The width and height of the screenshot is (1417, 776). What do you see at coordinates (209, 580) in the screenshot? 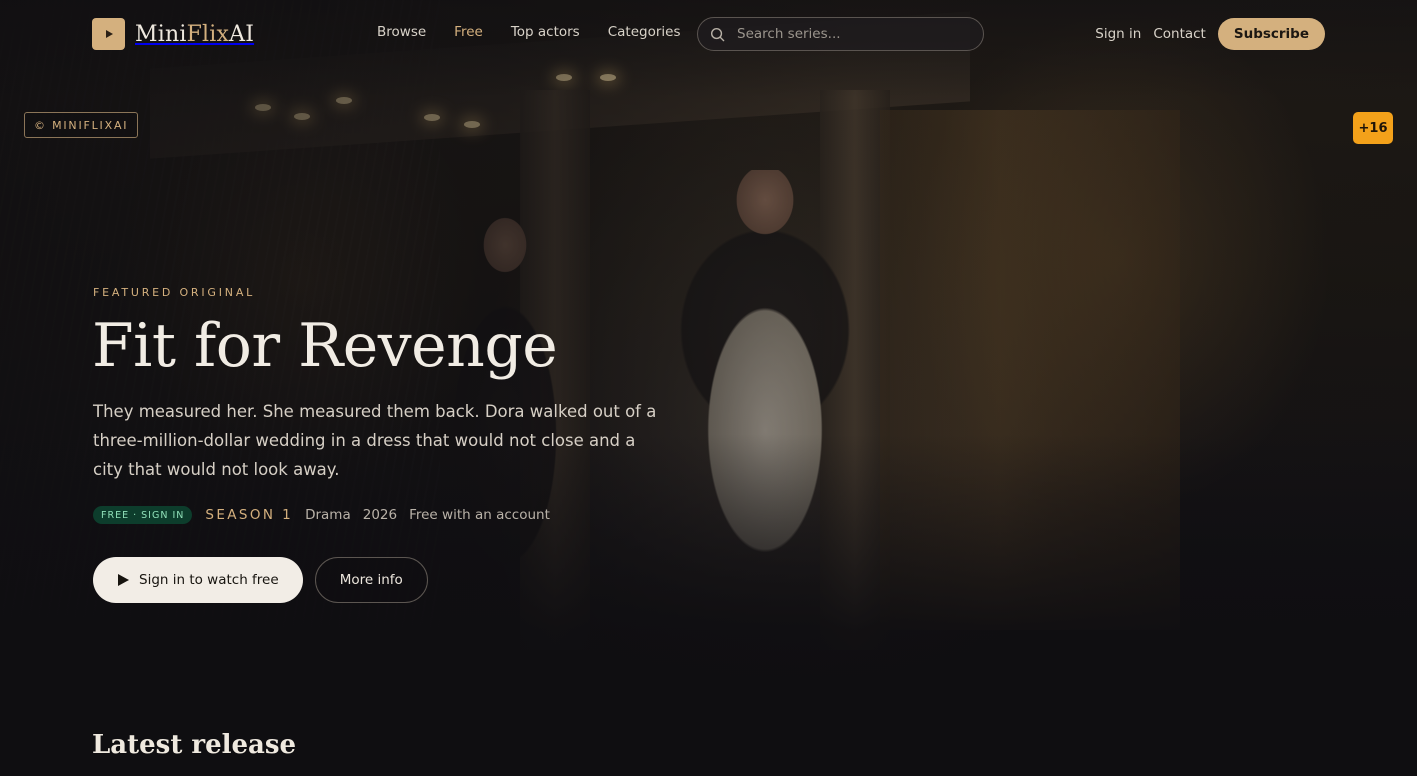
I see `watch-free-label: Sign in to watch free` at bounding box center [209, 580].